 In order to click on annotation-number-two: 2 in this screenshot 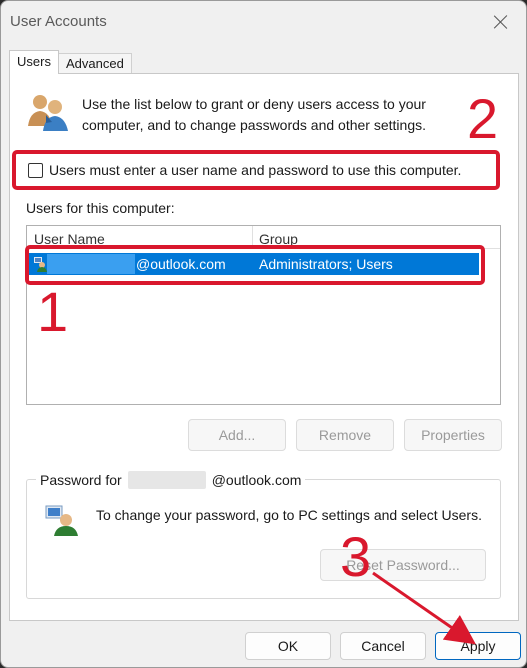, I will do `click(483, 118)`.